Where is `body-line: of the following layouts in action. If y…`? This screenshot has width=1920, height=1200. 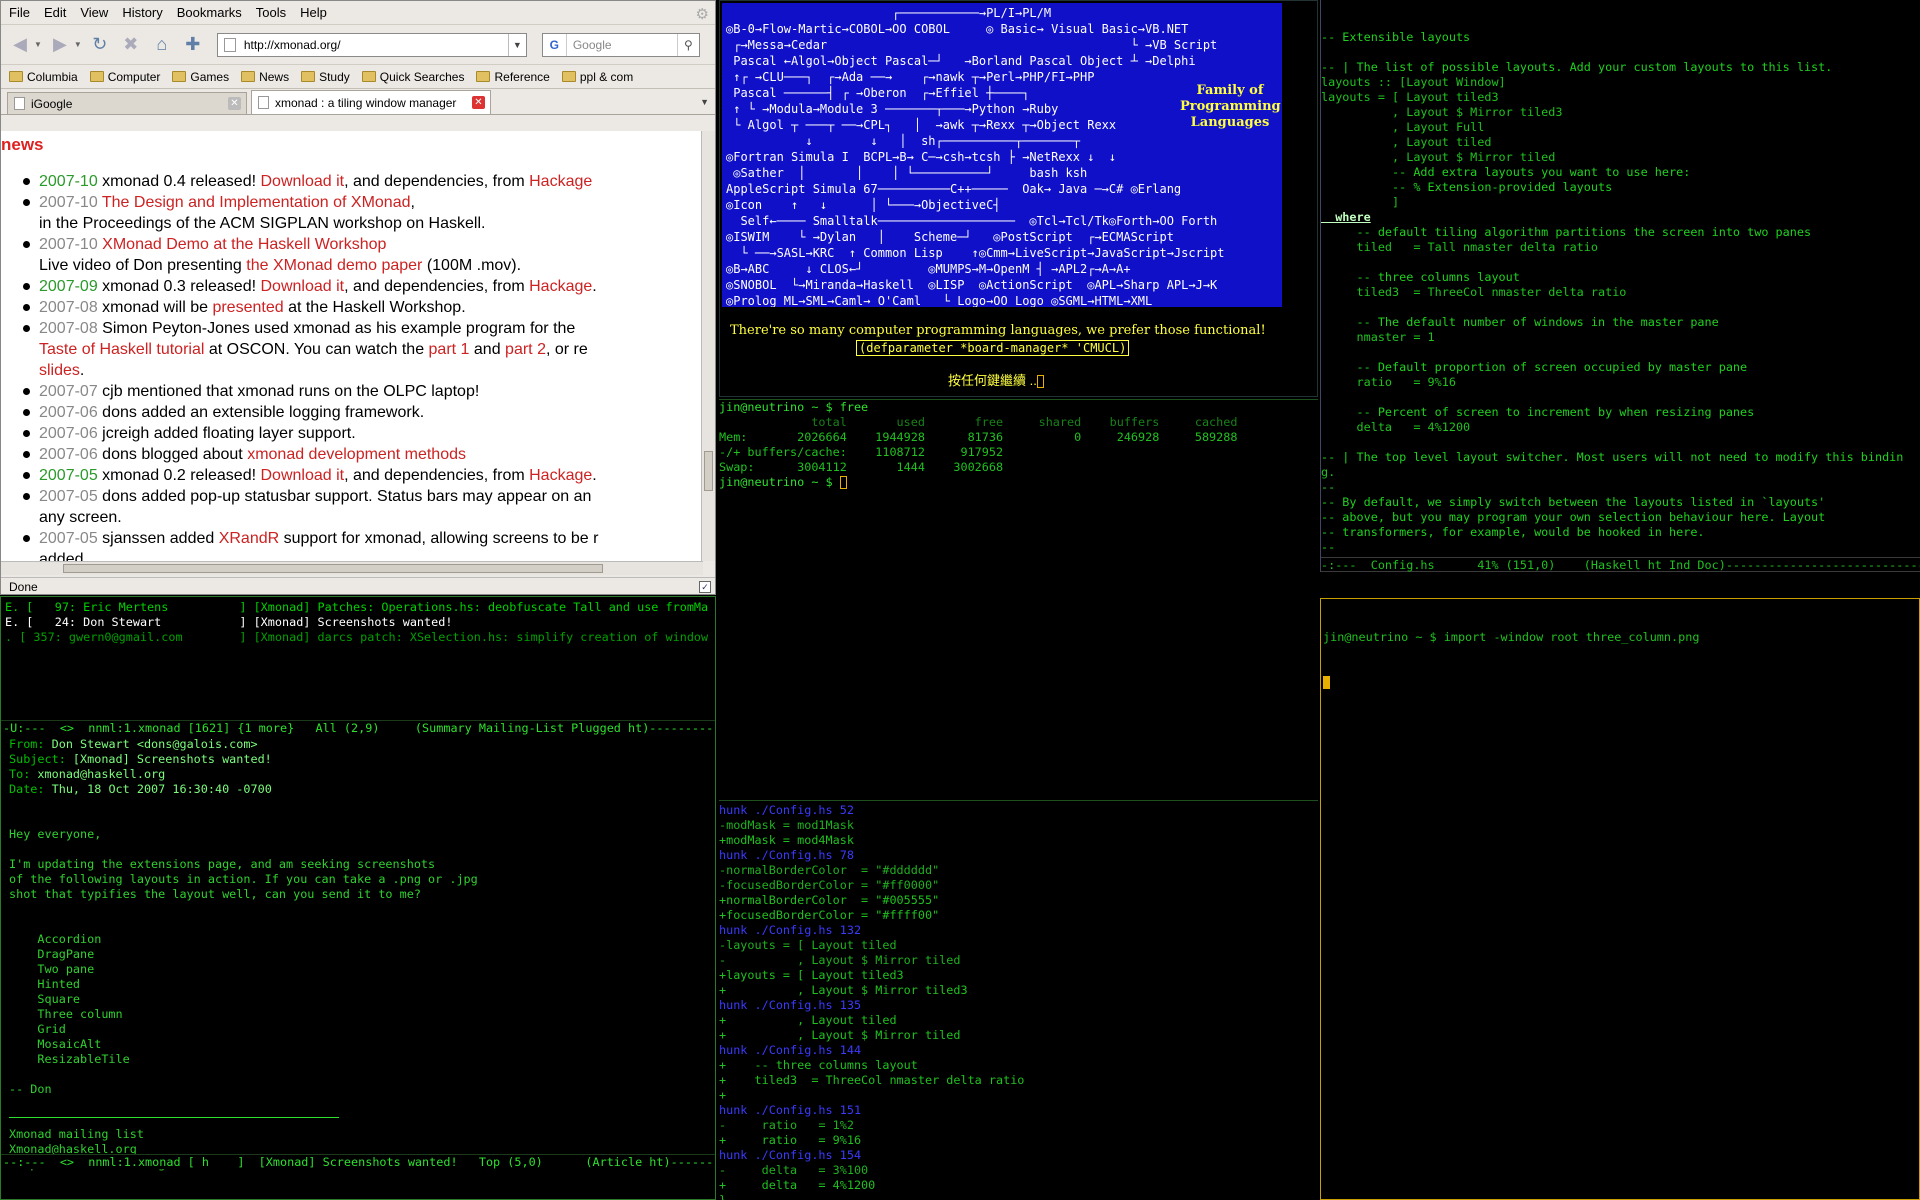
body-line: of the following layouts in action. If y… is located at coordinates (243, 879).